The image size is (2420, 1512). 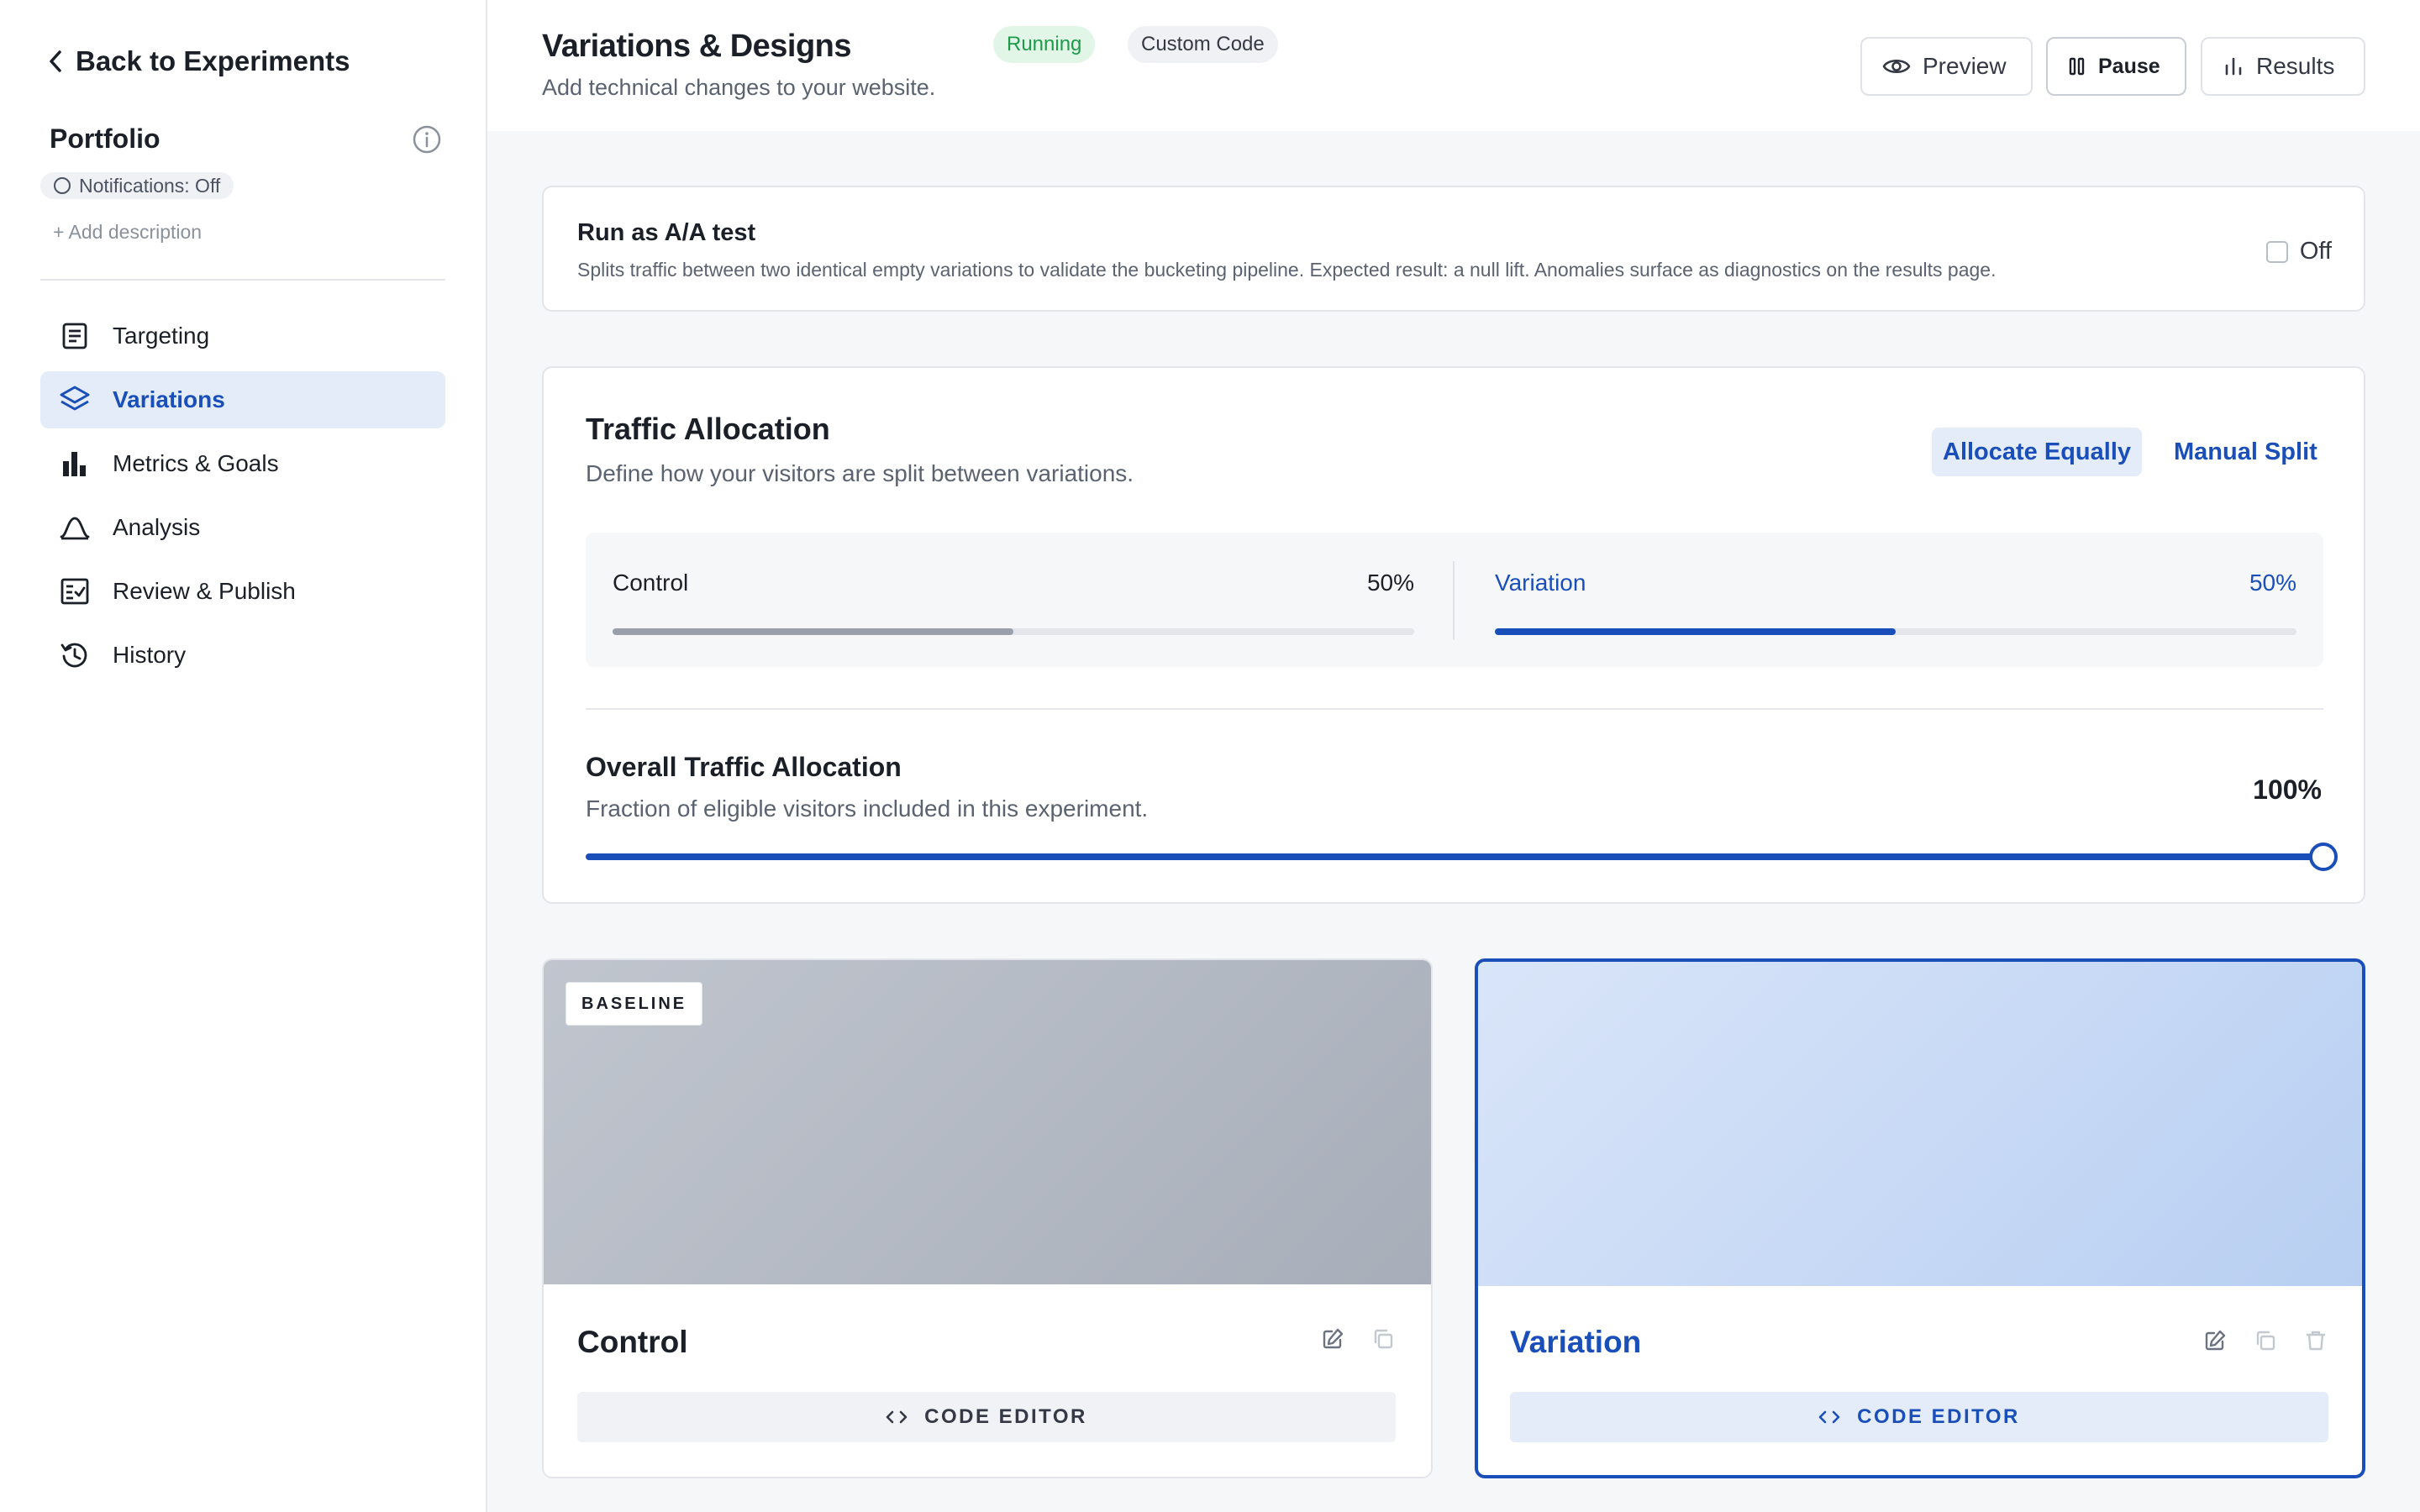 I want to click on baseline-tag: BASELINE, so click(x=634, y=1004).